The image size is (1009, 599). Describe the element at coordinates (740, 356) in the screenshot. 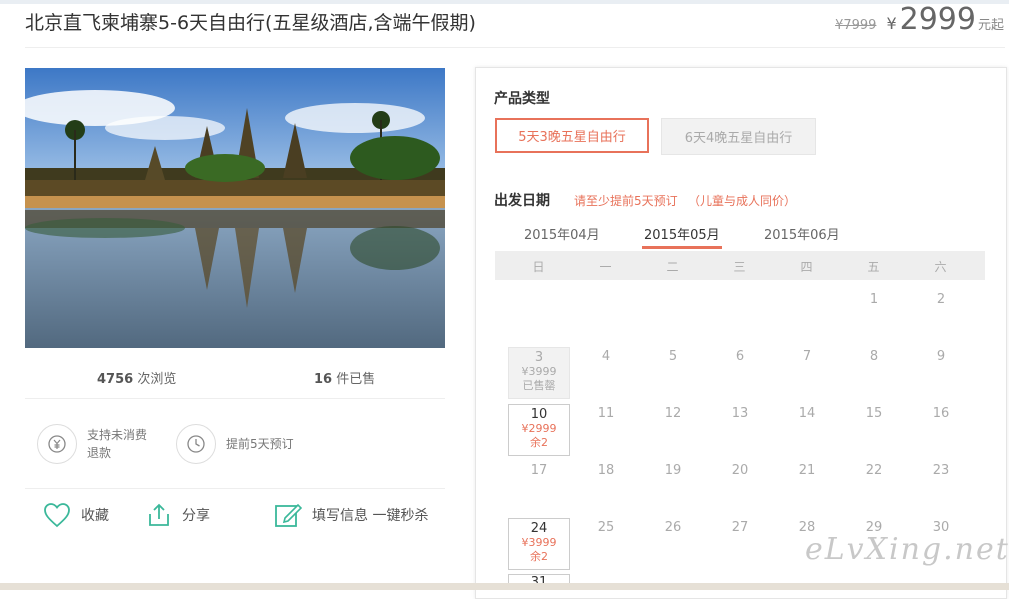

I see `calendar-day: 6` at that location.